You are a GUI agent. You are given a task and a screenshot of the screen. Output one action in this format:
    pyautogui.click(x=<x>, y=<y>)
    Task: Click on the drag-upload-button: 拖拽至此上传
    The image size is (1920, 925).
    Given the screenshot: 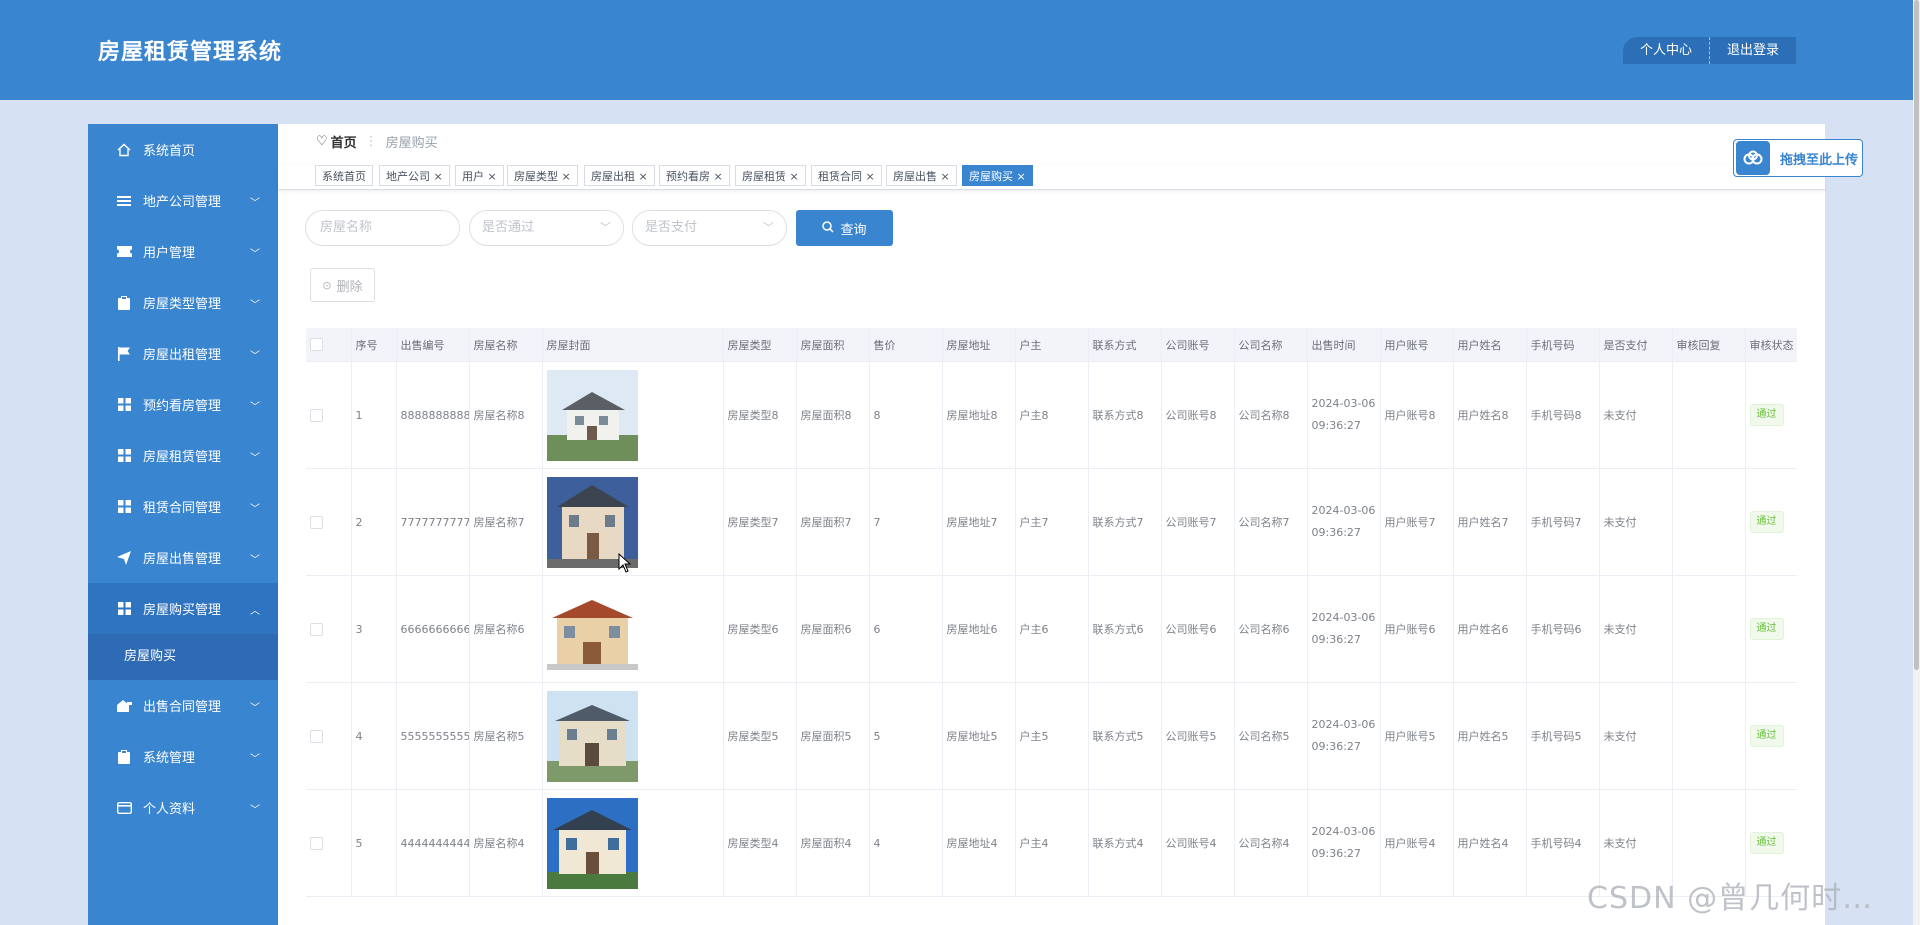 What is the action you would take?
    pyautogui.click(x=1798, y=158)
    